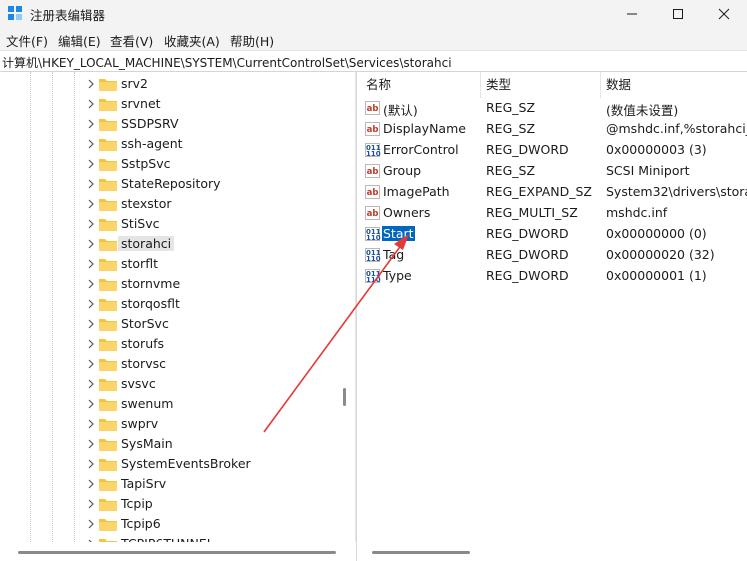 This screenshot has height=561, width=747. What do you see at coordinates (656, 233) in the screenshot?
I see `value-data: 0x00000000 (0)` at bounding box center [656, 233].